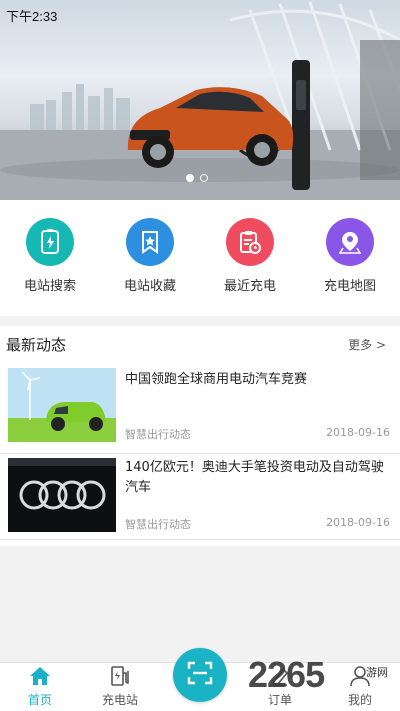 This screenshot has height=711, width=400. I want to click on station-search-button: 电站搜索, so click(50, 256).